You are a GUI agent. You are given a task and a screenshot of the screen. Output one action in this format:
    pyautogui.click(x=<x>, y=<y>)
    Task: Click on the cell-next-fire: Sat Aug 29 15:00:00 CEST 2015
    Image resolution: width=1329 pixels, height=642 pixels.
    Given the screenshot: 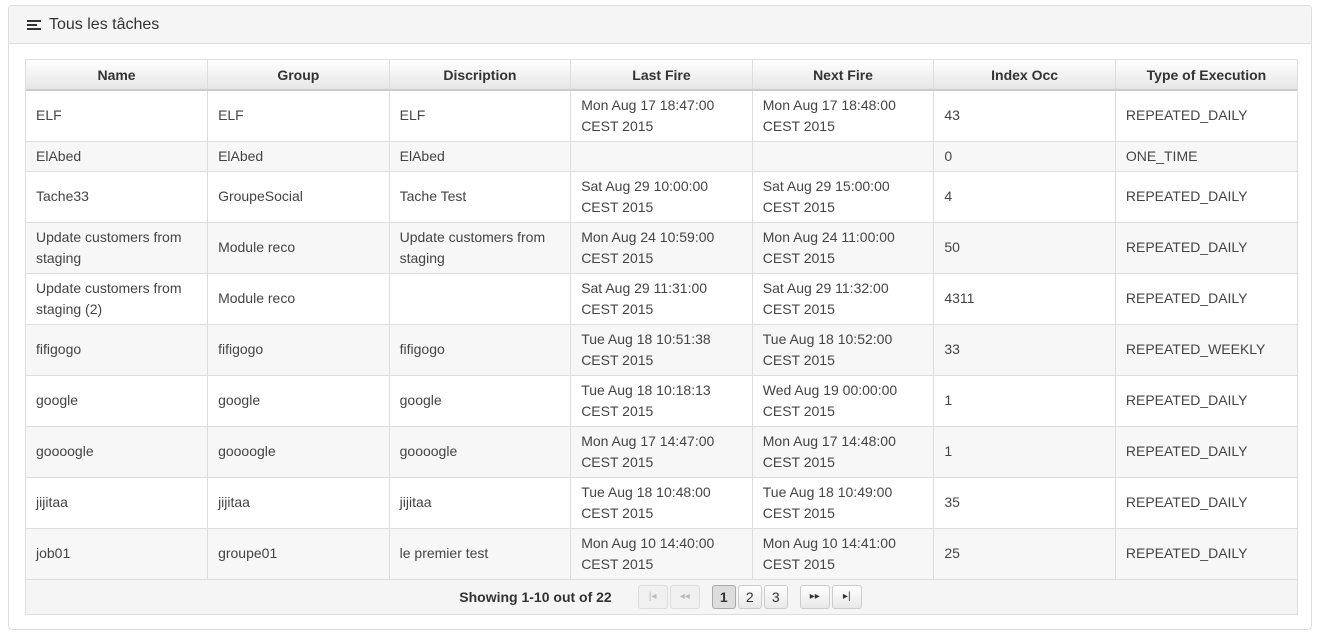 What is the action you would take?
    pyautogui.click(x=843, y=197)
    